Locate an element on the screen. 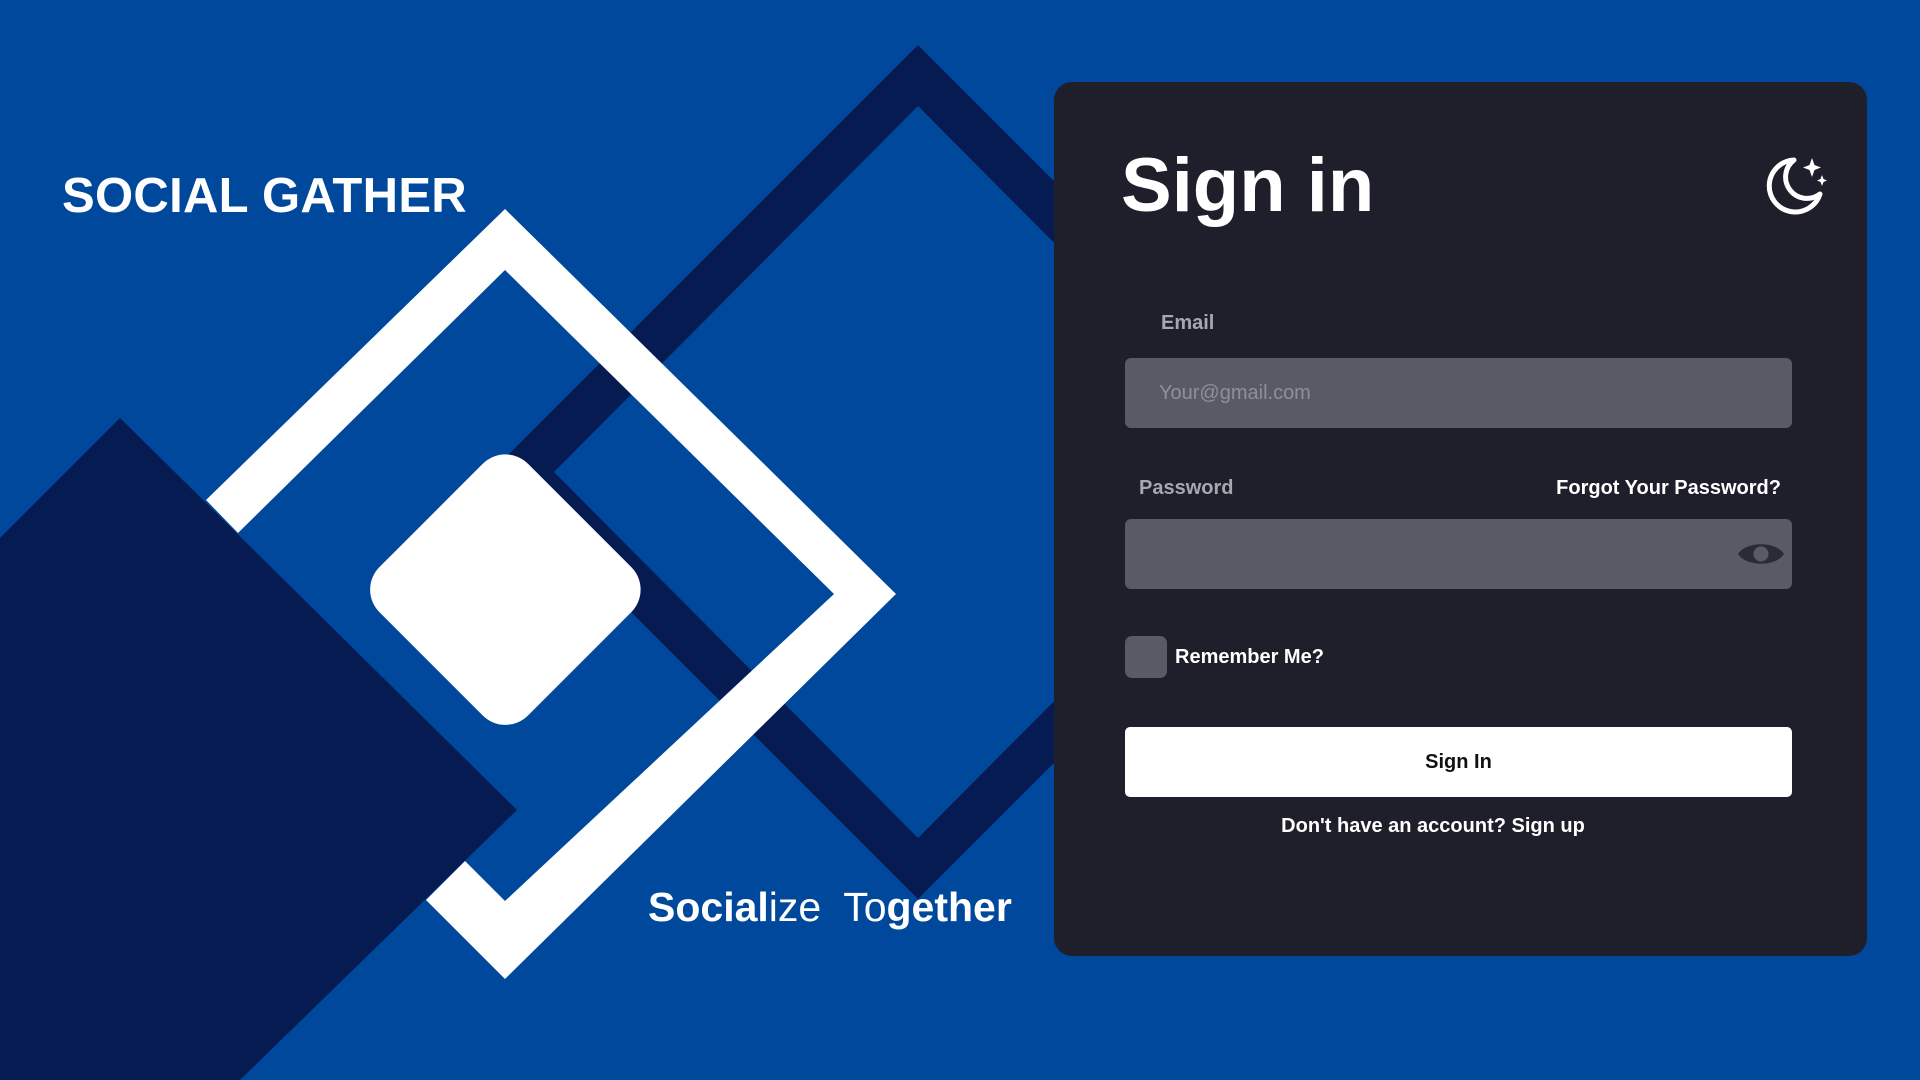 The height and width of the screenshot is (1080, 1920). email-field-box is located at coordinates (1458, 393).